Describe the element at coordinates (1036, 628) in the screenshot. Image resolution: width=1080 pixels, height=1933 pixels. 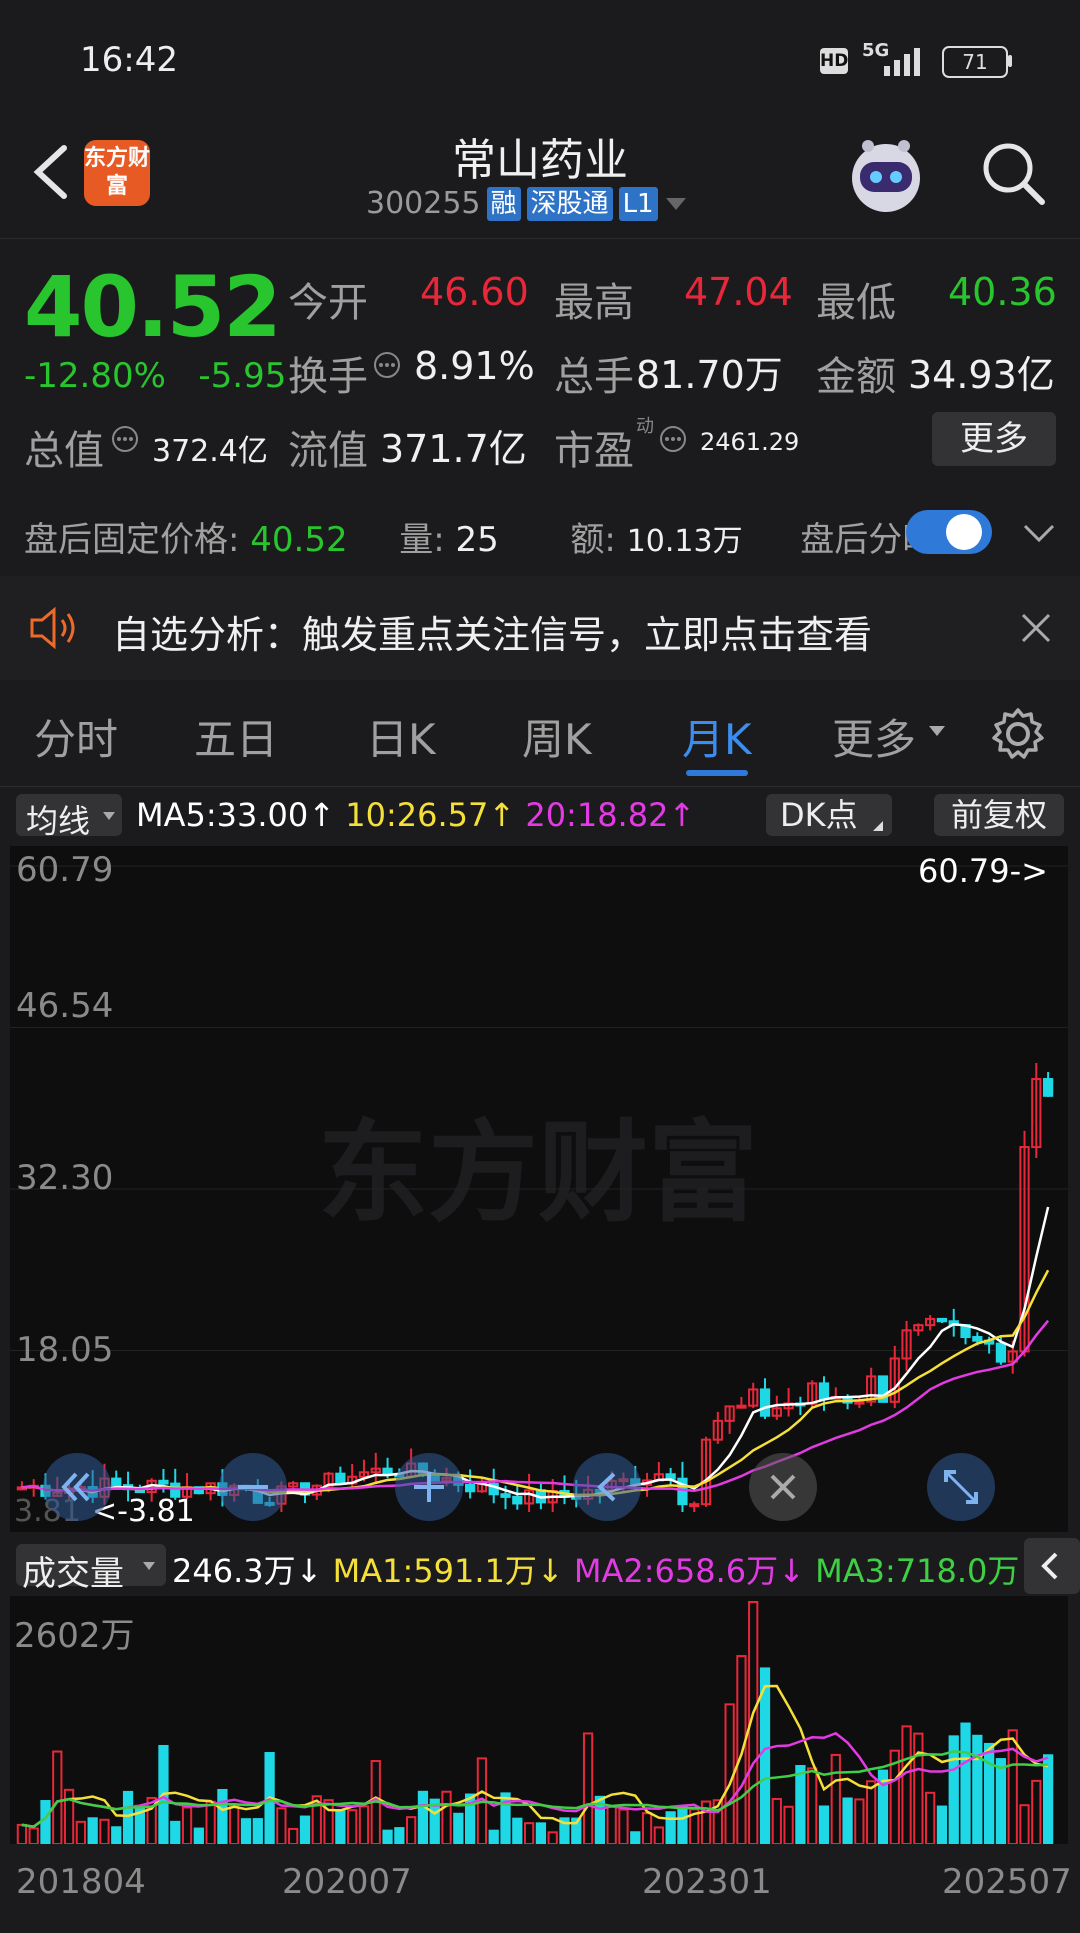
I see `close-icon` at that location.